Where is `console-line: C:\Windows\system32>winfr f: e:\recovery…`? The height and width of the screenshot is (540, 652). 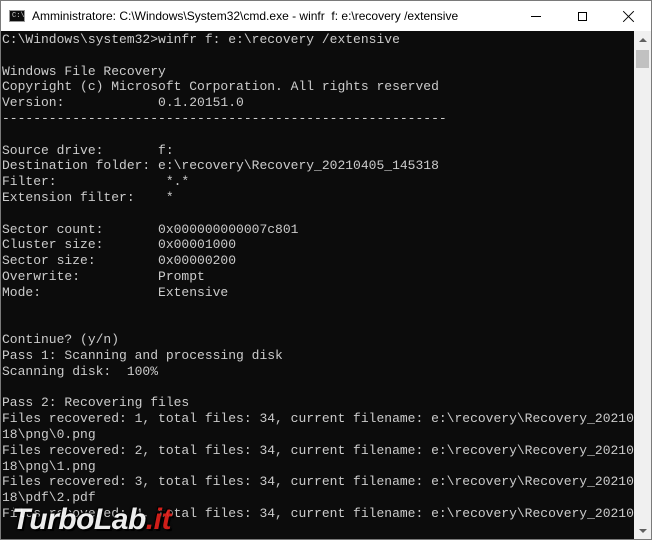 console-line: C:\Windows\system32>winfr f: e:\recovery… is located at coordinates (201, 39).